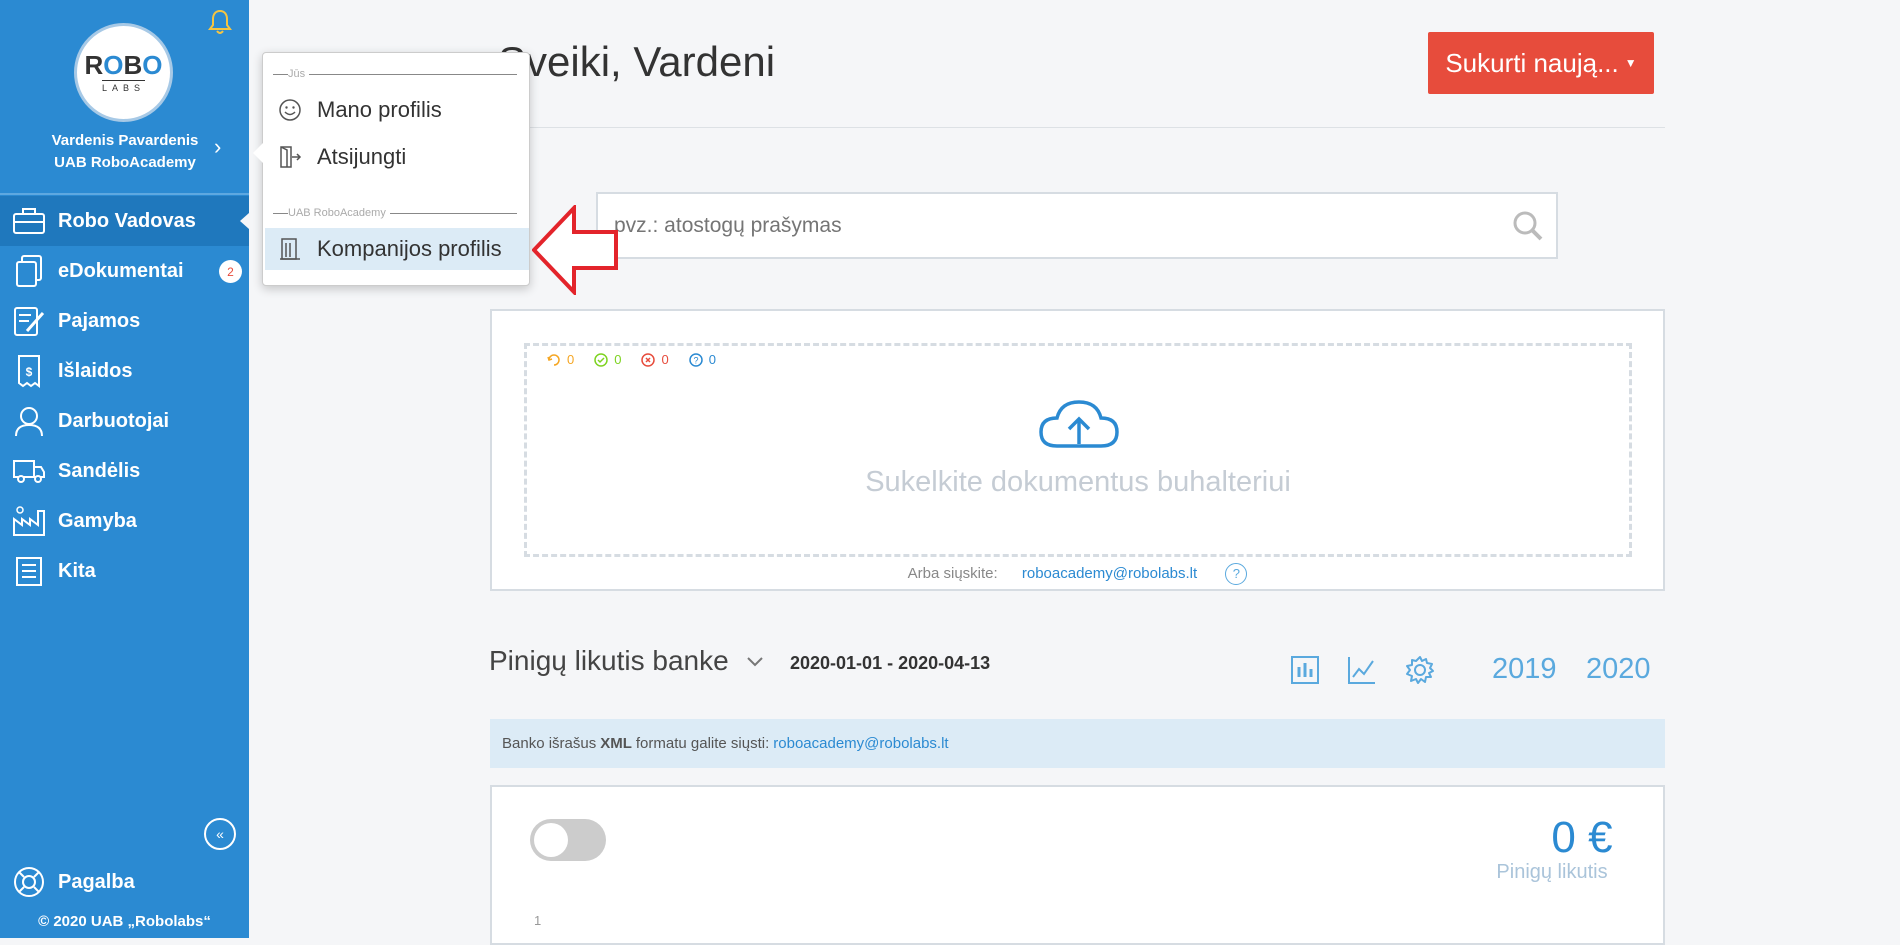  Describe the element at coordinates (702, 743) in the screenshot. I see `info-suffix: formatu galite siųsti:` at that location.